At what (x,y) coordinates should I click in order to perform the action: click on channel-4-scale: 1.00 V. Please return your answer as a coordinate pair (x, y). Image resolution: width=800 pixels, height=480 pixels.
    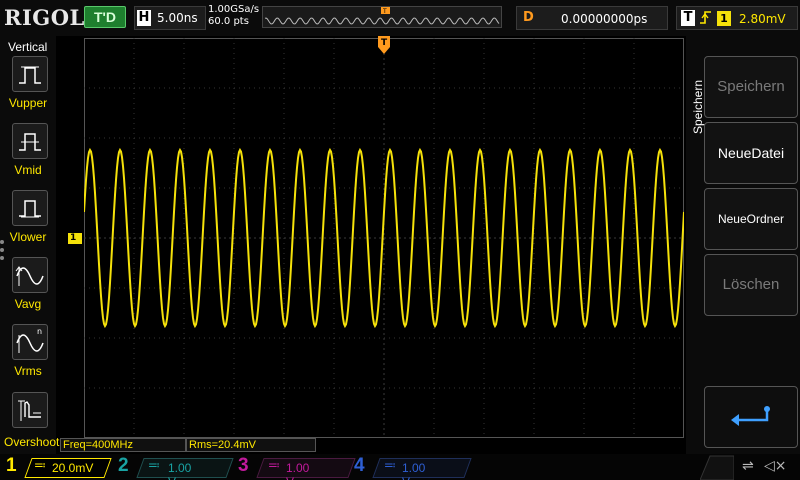
    Looking at the image, I should click on (414, 470).